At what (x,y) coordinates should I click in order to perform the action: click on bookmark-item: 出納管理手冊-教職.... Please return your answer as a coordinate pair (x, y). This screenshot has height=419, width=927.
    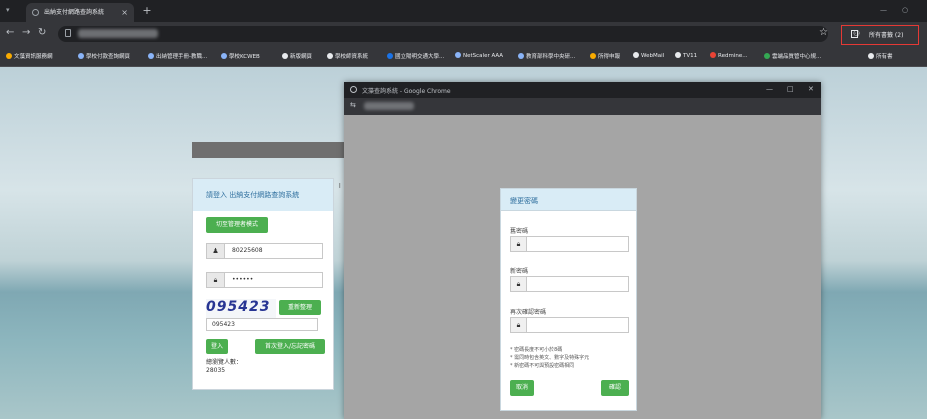
    Looking at the image, I should click on (177, 56).